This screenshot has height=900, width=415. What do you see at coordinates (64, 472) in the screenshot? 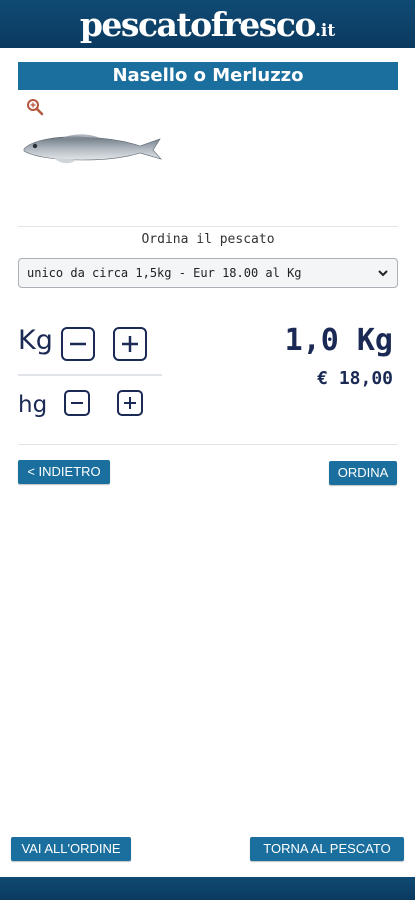
I see `back-button: < INDIETRO` at bounding box center [64, 472].